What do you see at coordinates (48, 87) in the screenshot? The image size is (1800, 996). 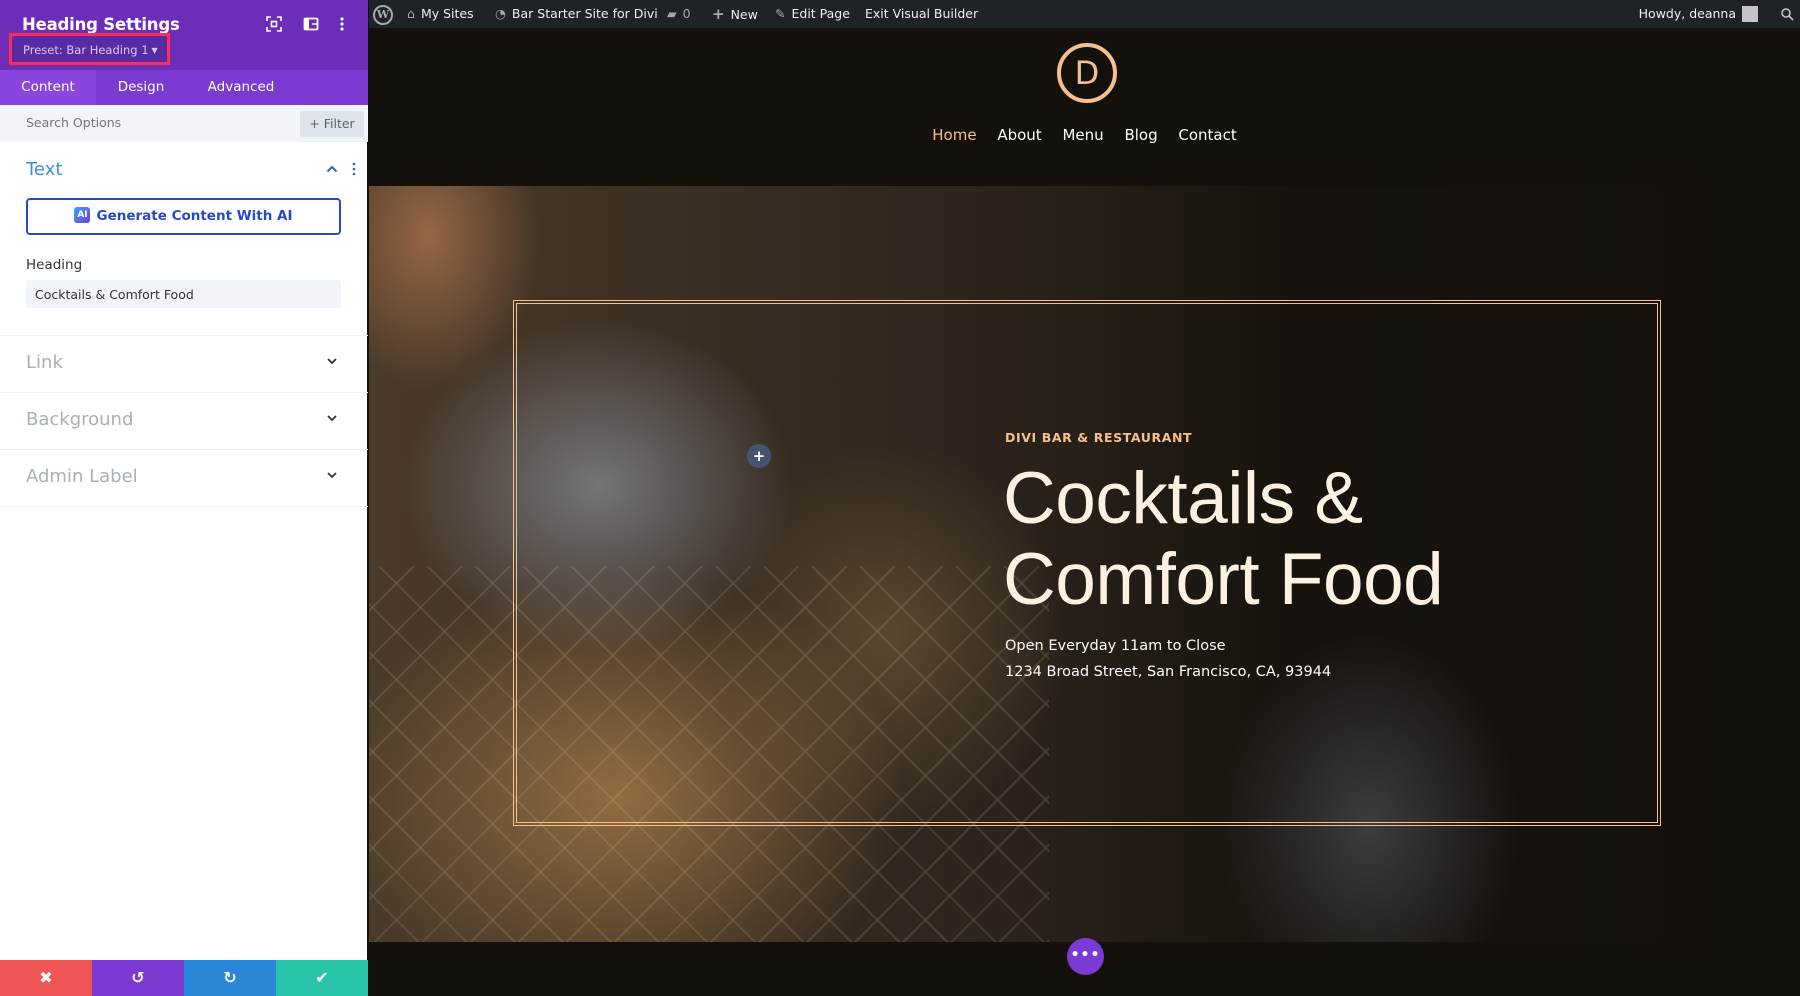 I see `tab-content: Content` at bounding box center [48, 87].